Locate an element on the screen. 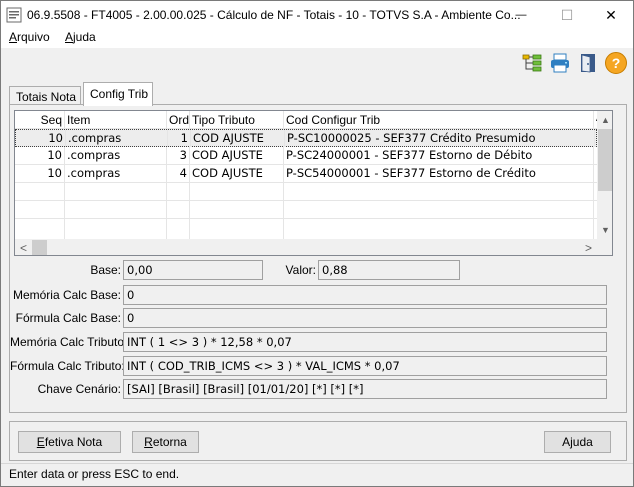 Image resolution: width=634 pixels, height=487 pixels. scroll-right-icon: > is located at coordinates (588, 247).